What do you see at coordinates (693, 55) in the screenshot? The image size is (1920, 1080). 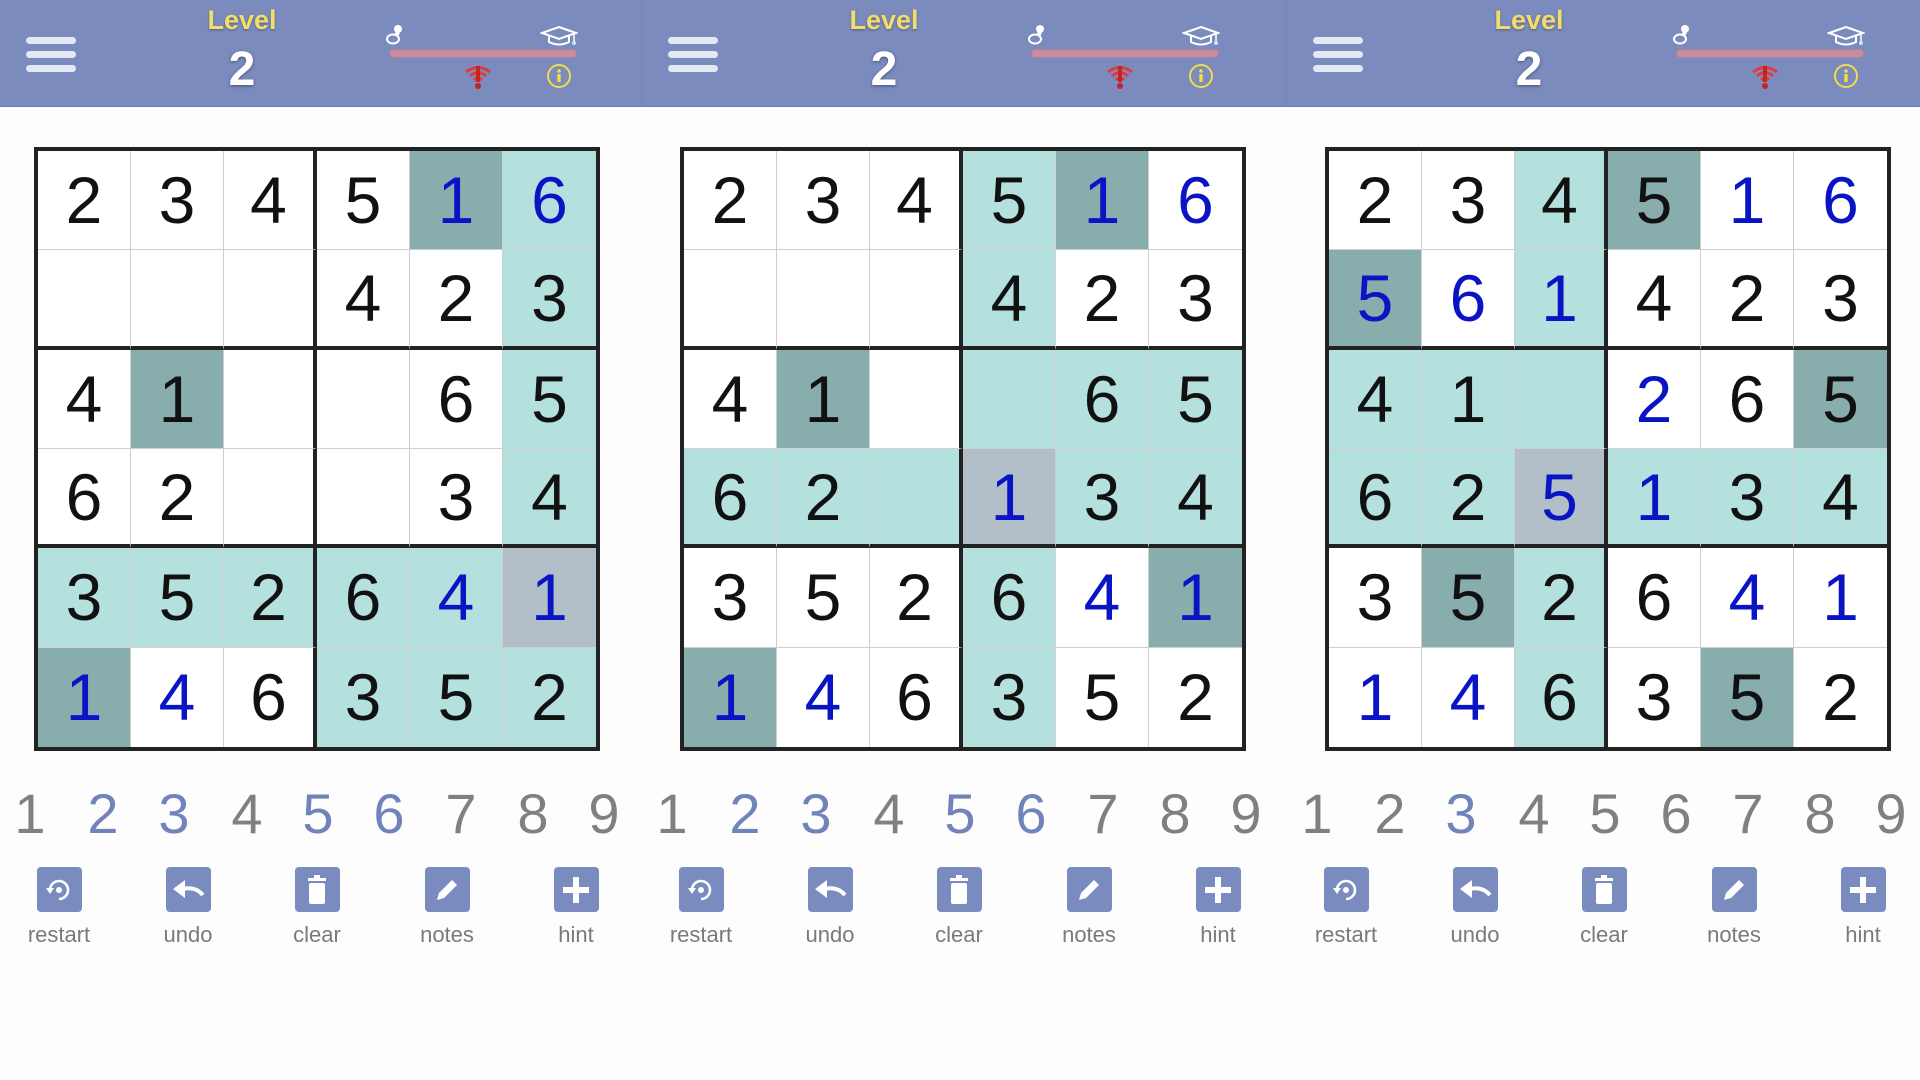 I see `hamburger-menu-icon` at bounding box center [693, 55].